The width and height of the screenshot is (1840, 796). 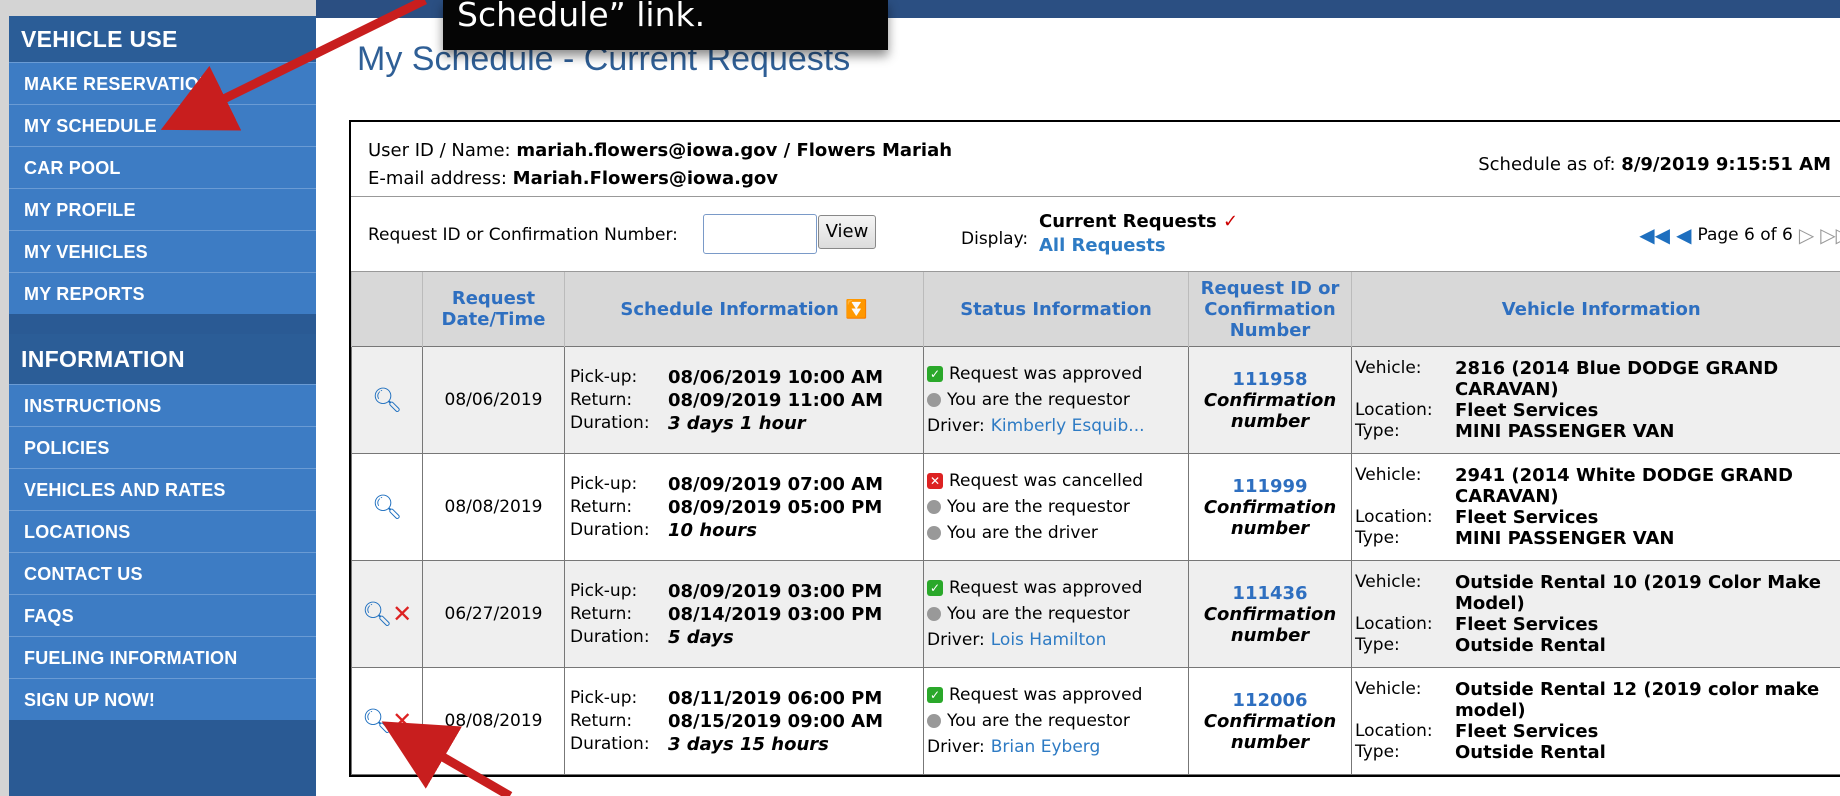 What do you see at coordinates (162, 39) in the screenshot?
I see `vehicle-use-heading: VEHICLE USE` at bounding box center [162, 39].